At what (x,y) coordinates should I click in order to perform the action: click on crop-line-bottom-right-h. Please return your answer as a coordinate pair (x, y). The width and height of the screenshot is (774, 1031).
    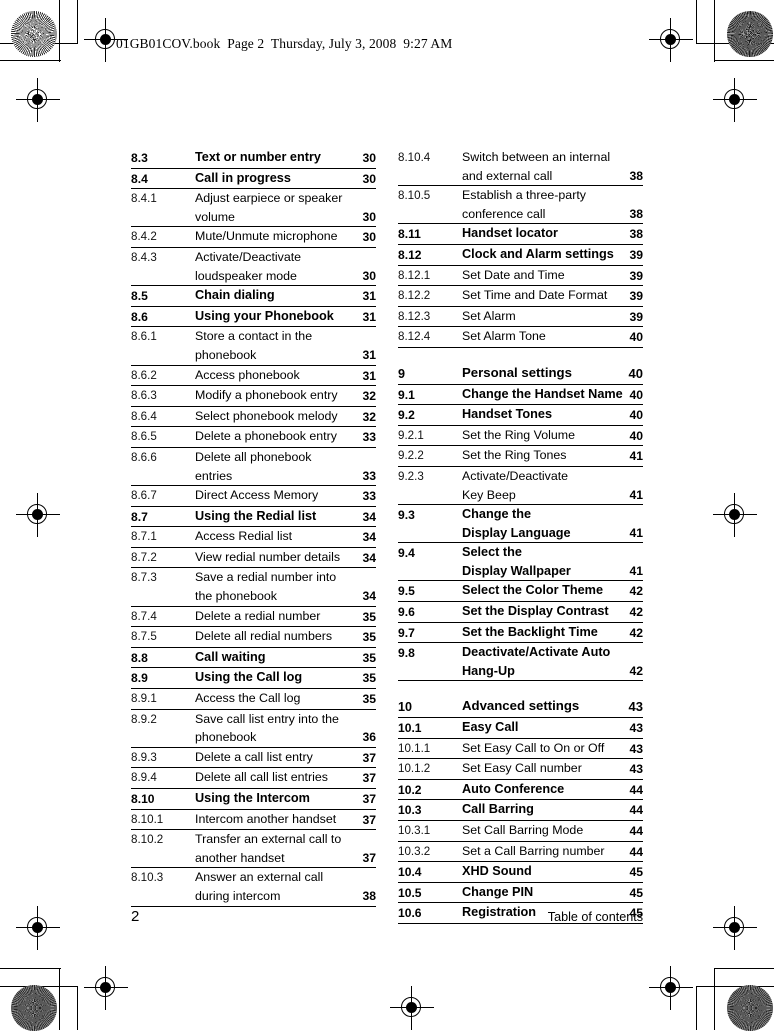
    Looking at the image, I should click on (744, 969).